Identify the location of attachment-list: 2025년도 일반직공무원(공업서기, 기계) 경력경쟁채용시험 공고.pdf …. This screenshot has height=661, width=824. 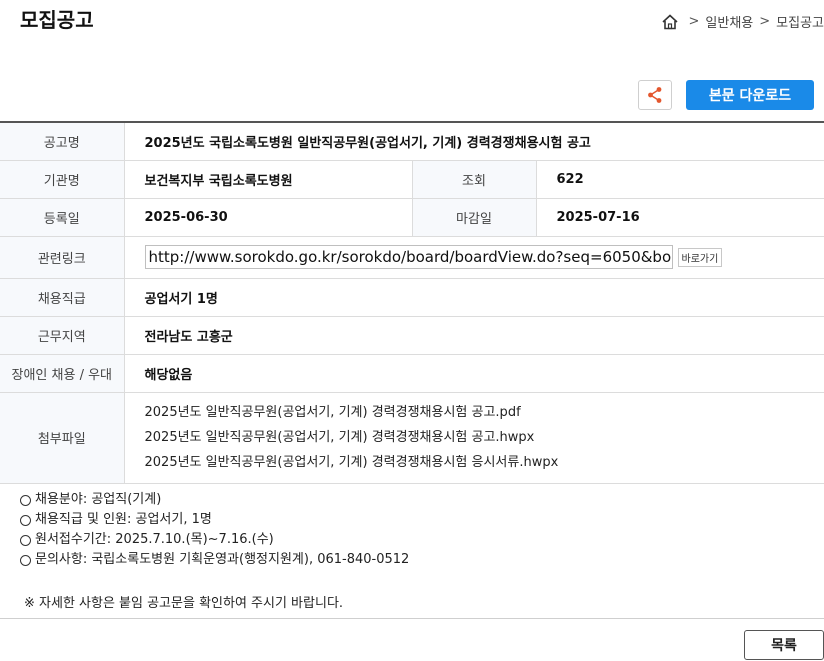
(474, 438).